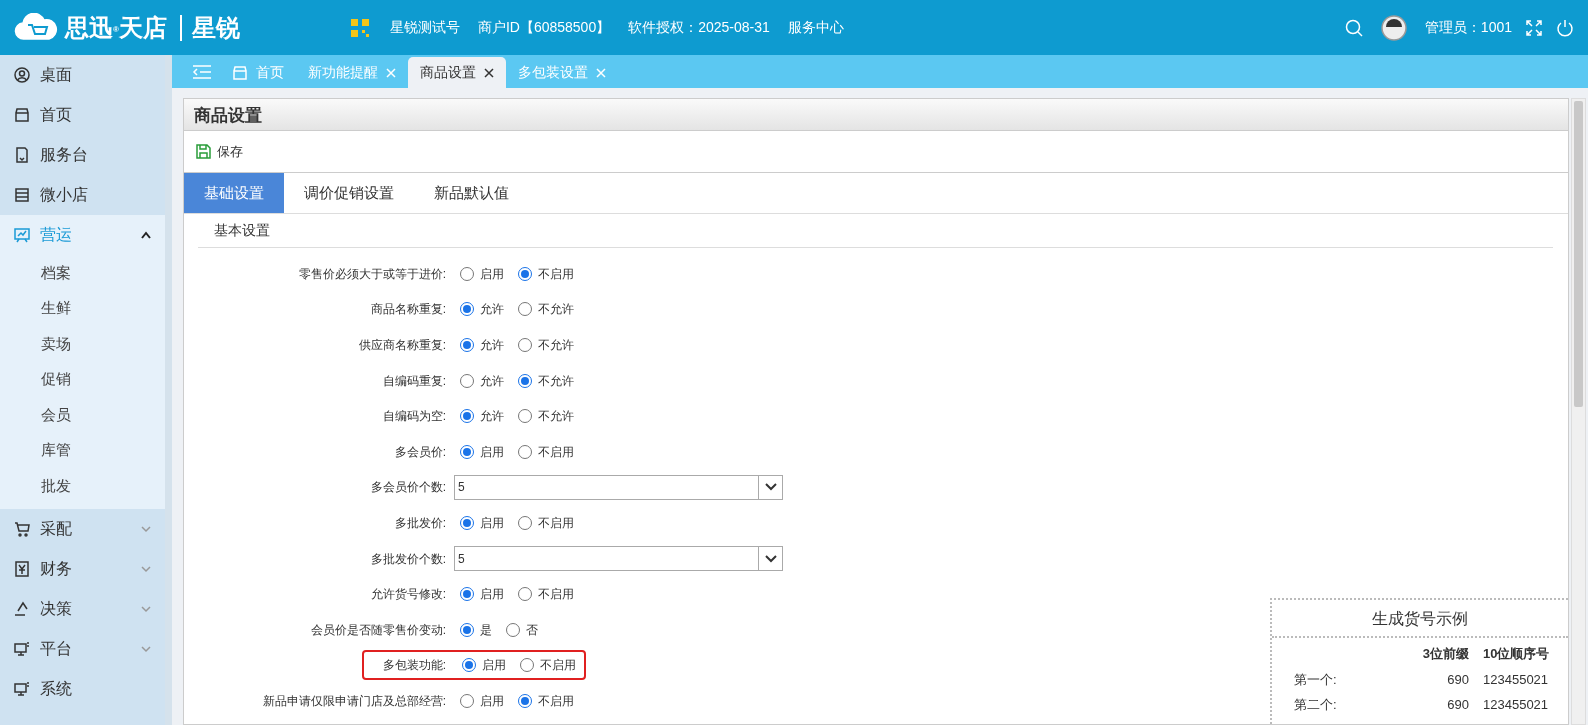 This screenshot has width=1588, height=725. Describe the element at coordinates (82, 450) in the screenshot. I see `sidebar-subitem: 库管` at that location.